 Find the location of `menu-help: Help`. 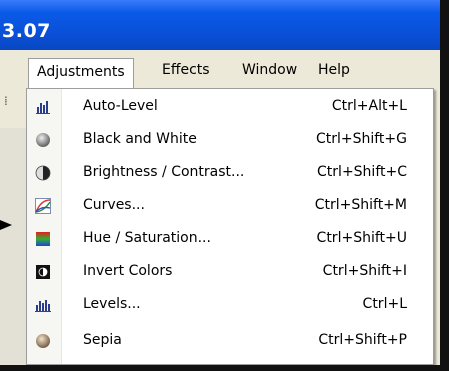

menu-help: Help is located at coordinates (334, 70).